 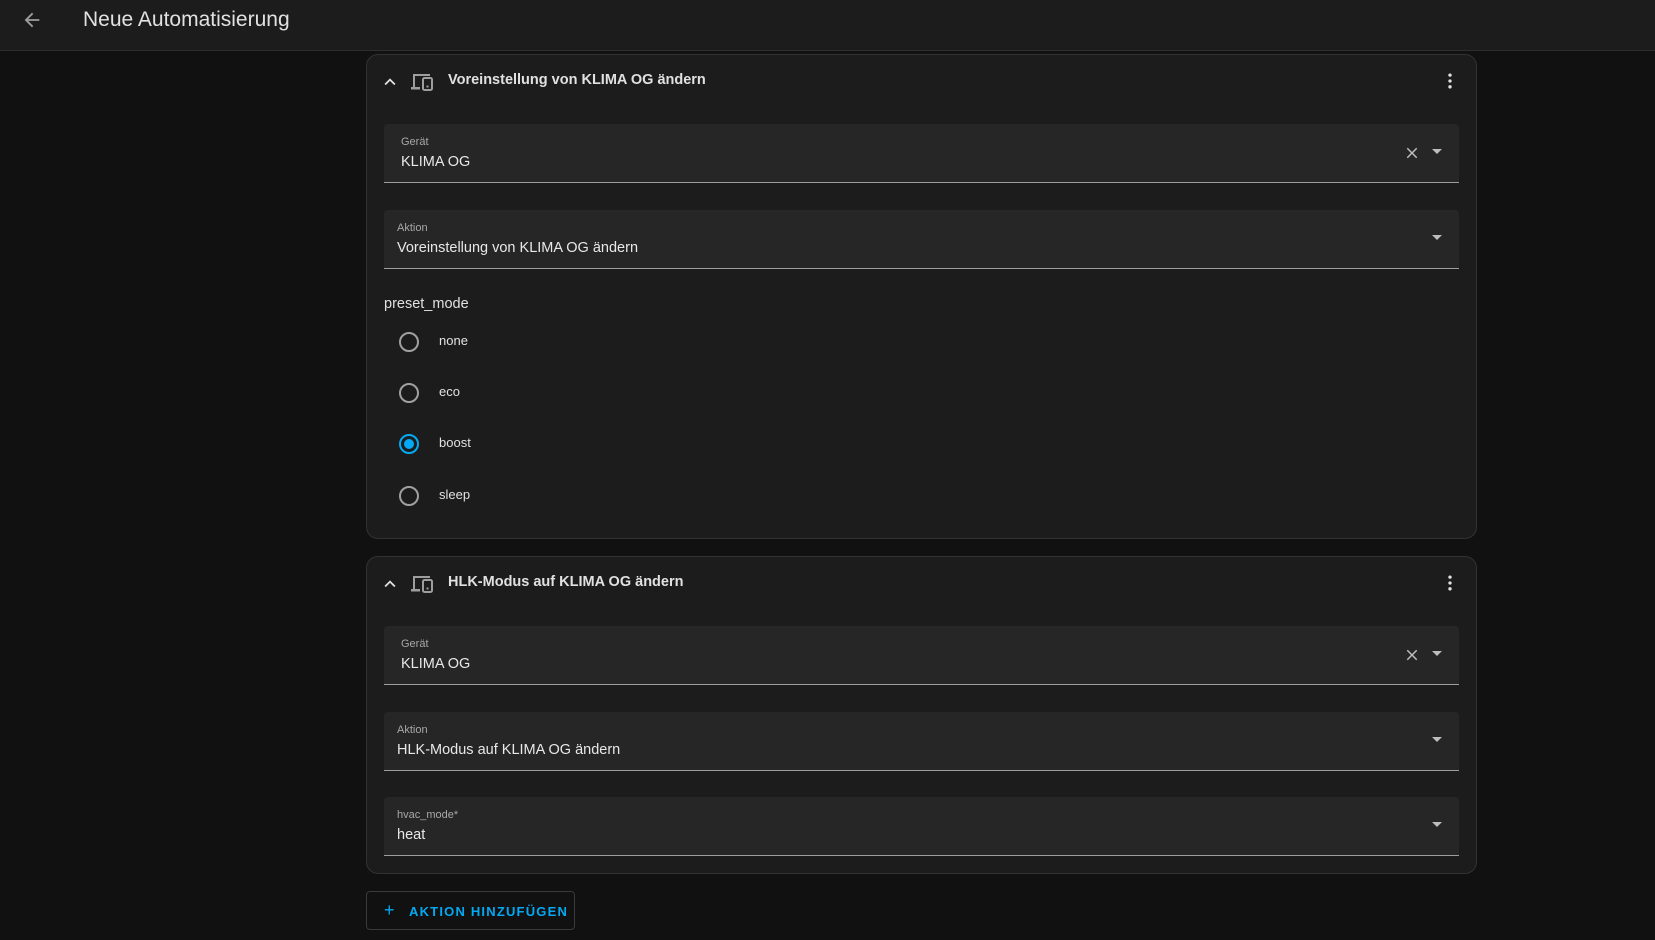 I want to click on preset-mode-label: preset_mode, so click(x=426, y=304).